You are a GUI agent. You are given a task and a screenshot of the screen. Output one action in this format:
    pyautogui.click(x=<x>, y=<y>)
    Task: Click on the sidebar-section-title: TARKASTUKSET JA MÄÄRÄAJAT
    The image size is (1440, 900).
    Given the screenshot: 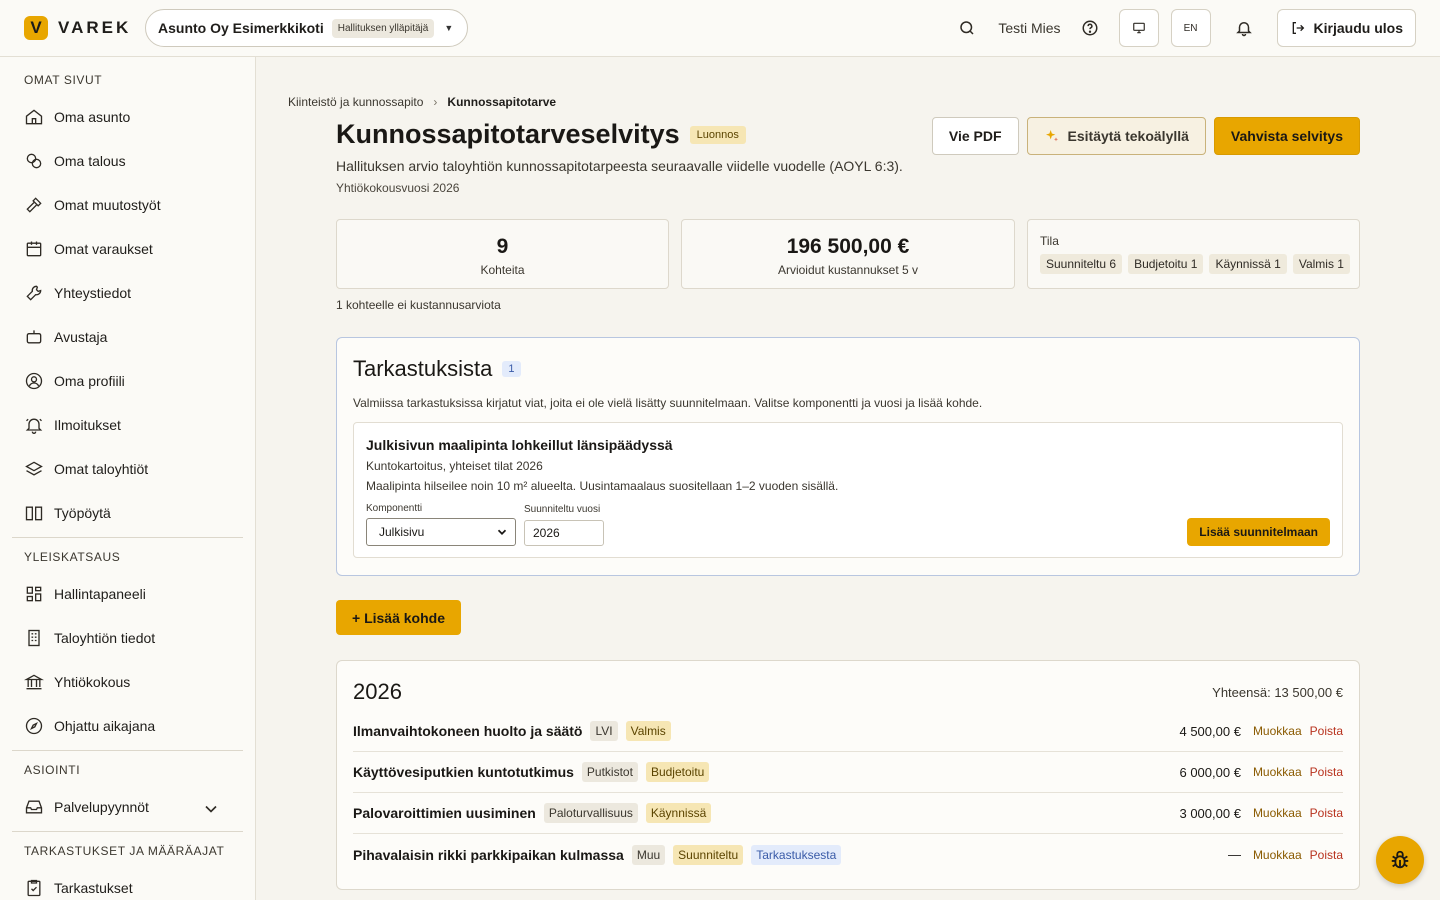 What is the action you would take?
    pyautogui.click(x=124, y=851)
    